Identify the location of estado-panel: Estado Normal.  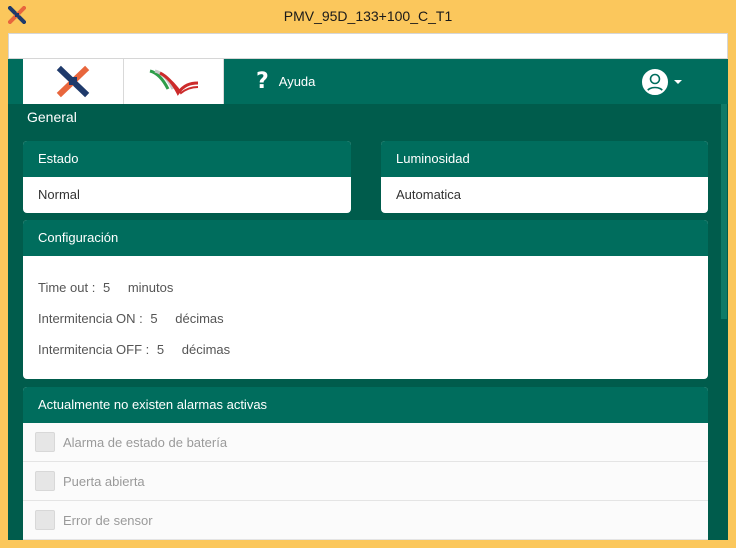
(187, 177).